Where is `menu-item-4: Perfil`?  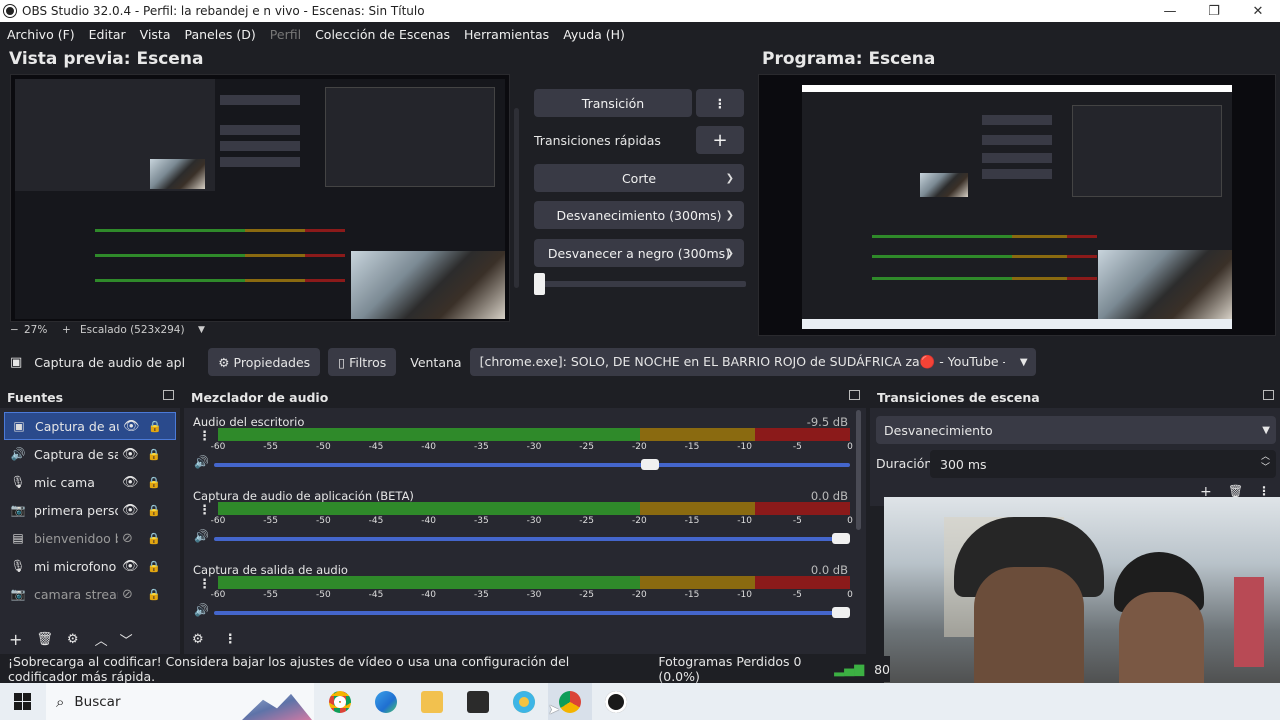 menu-item-4: Perfil is located at coordinates (285, 34).